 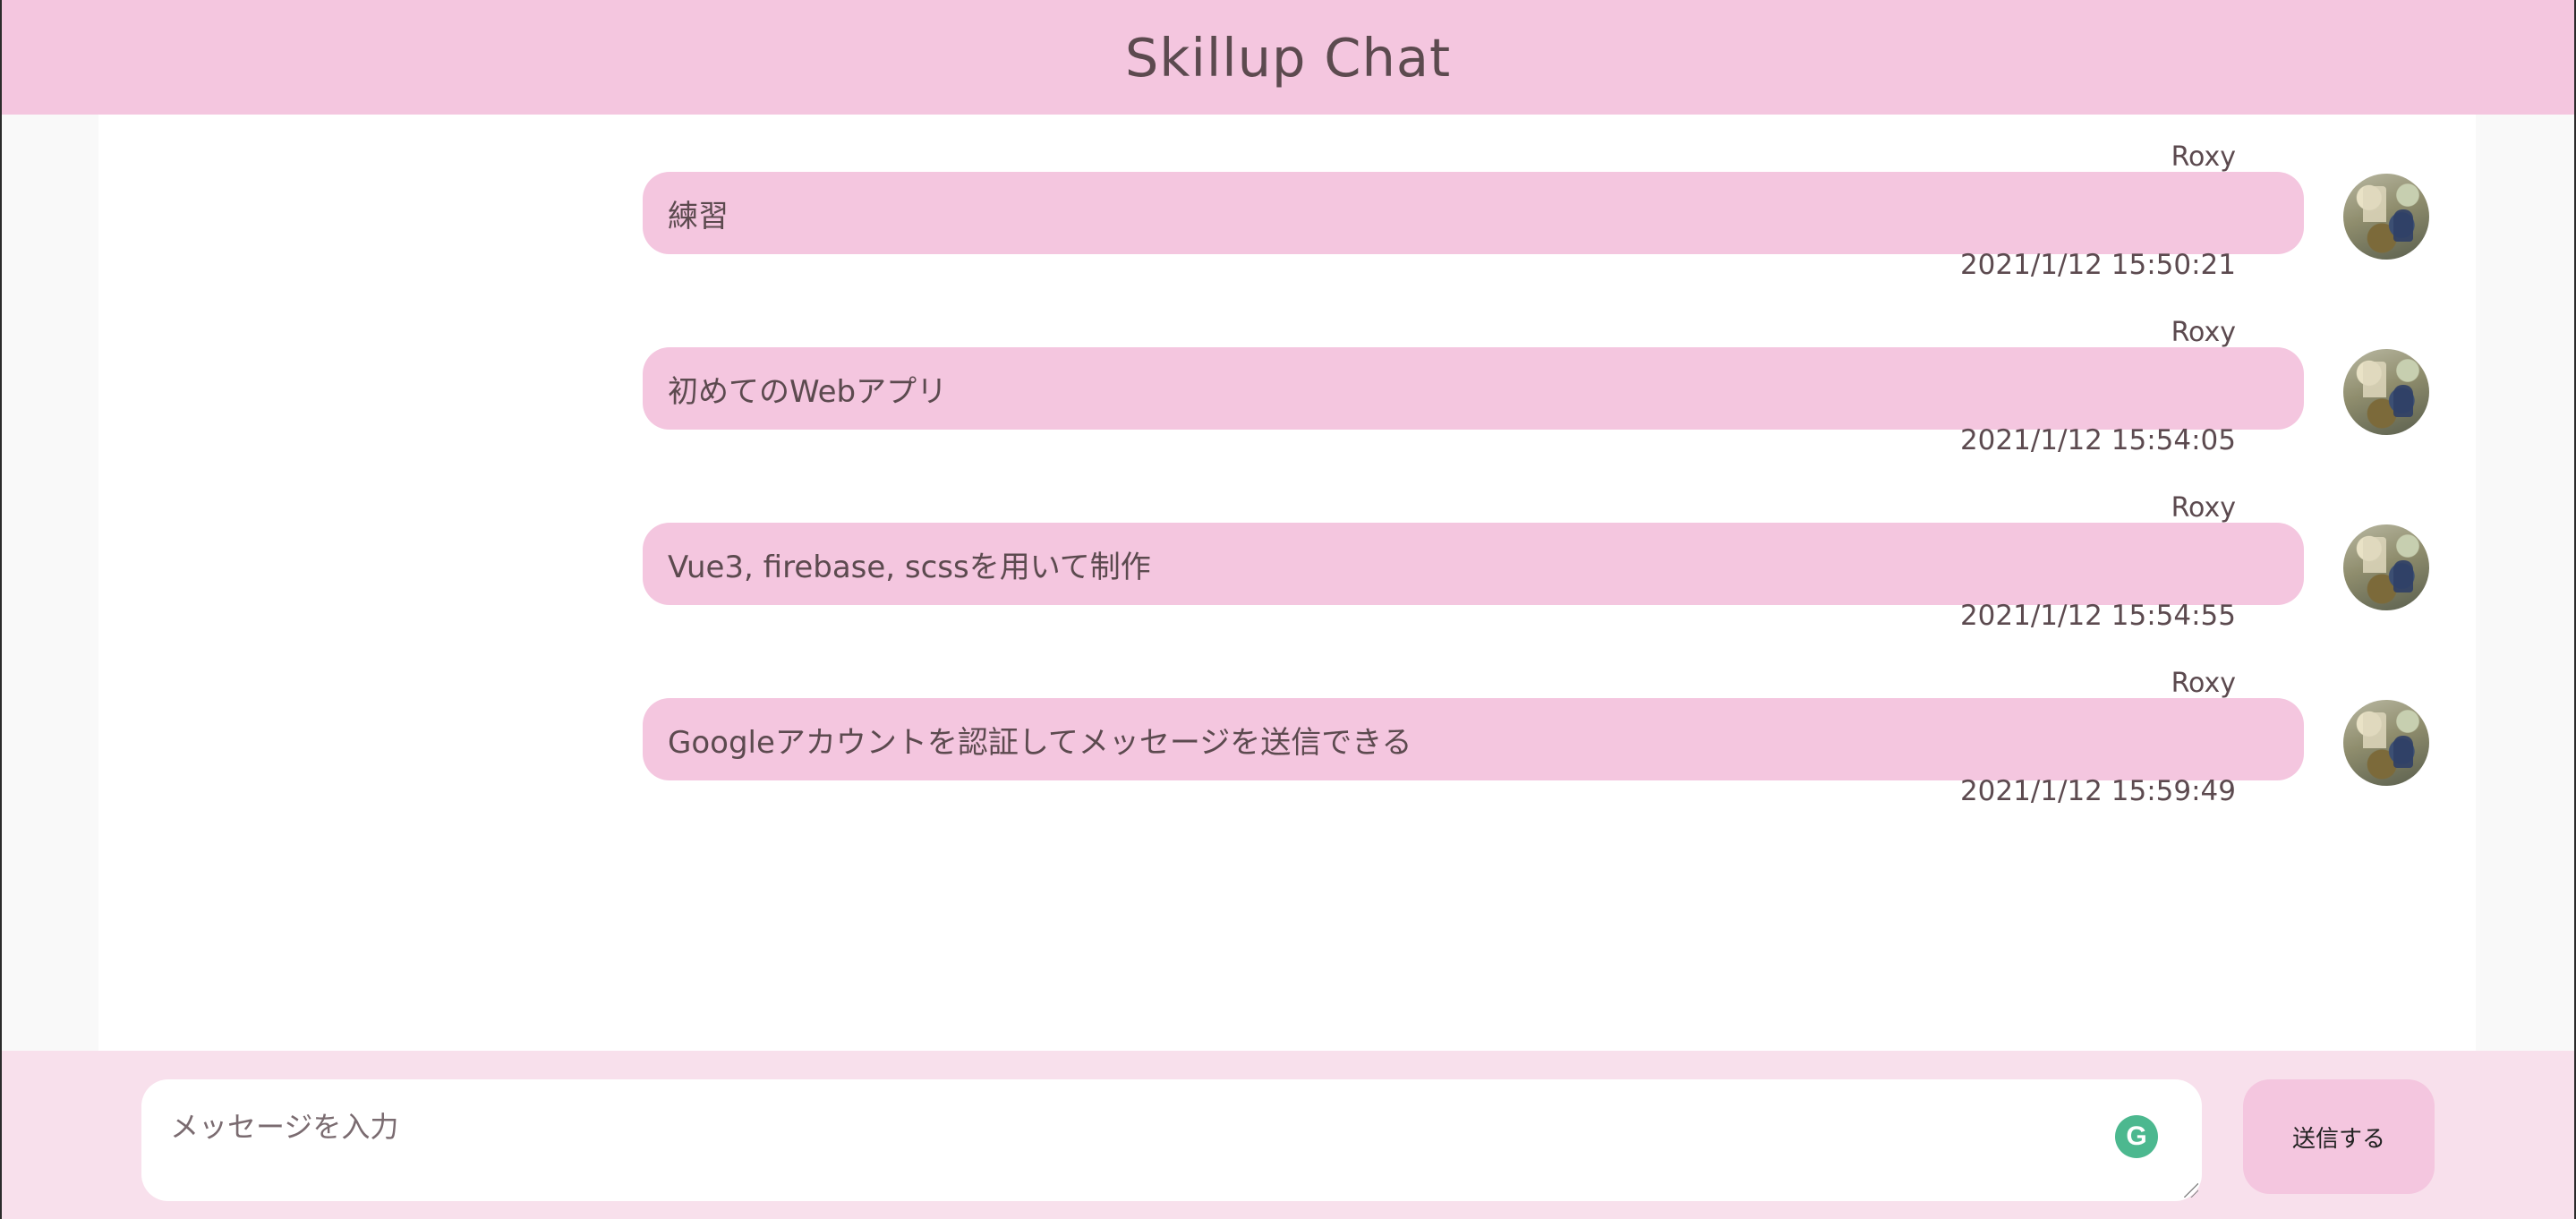 I want to click on message-composer: G 送信する, so click(x=1288, y=1135).